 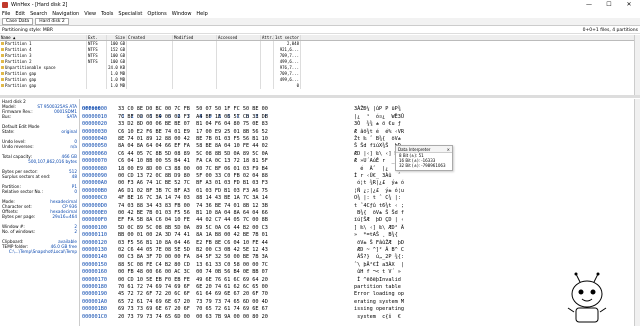 I want to click on hex-text: t ˆ4Cƒû t6¾t ‹ ;, so click(x=379, y=205).